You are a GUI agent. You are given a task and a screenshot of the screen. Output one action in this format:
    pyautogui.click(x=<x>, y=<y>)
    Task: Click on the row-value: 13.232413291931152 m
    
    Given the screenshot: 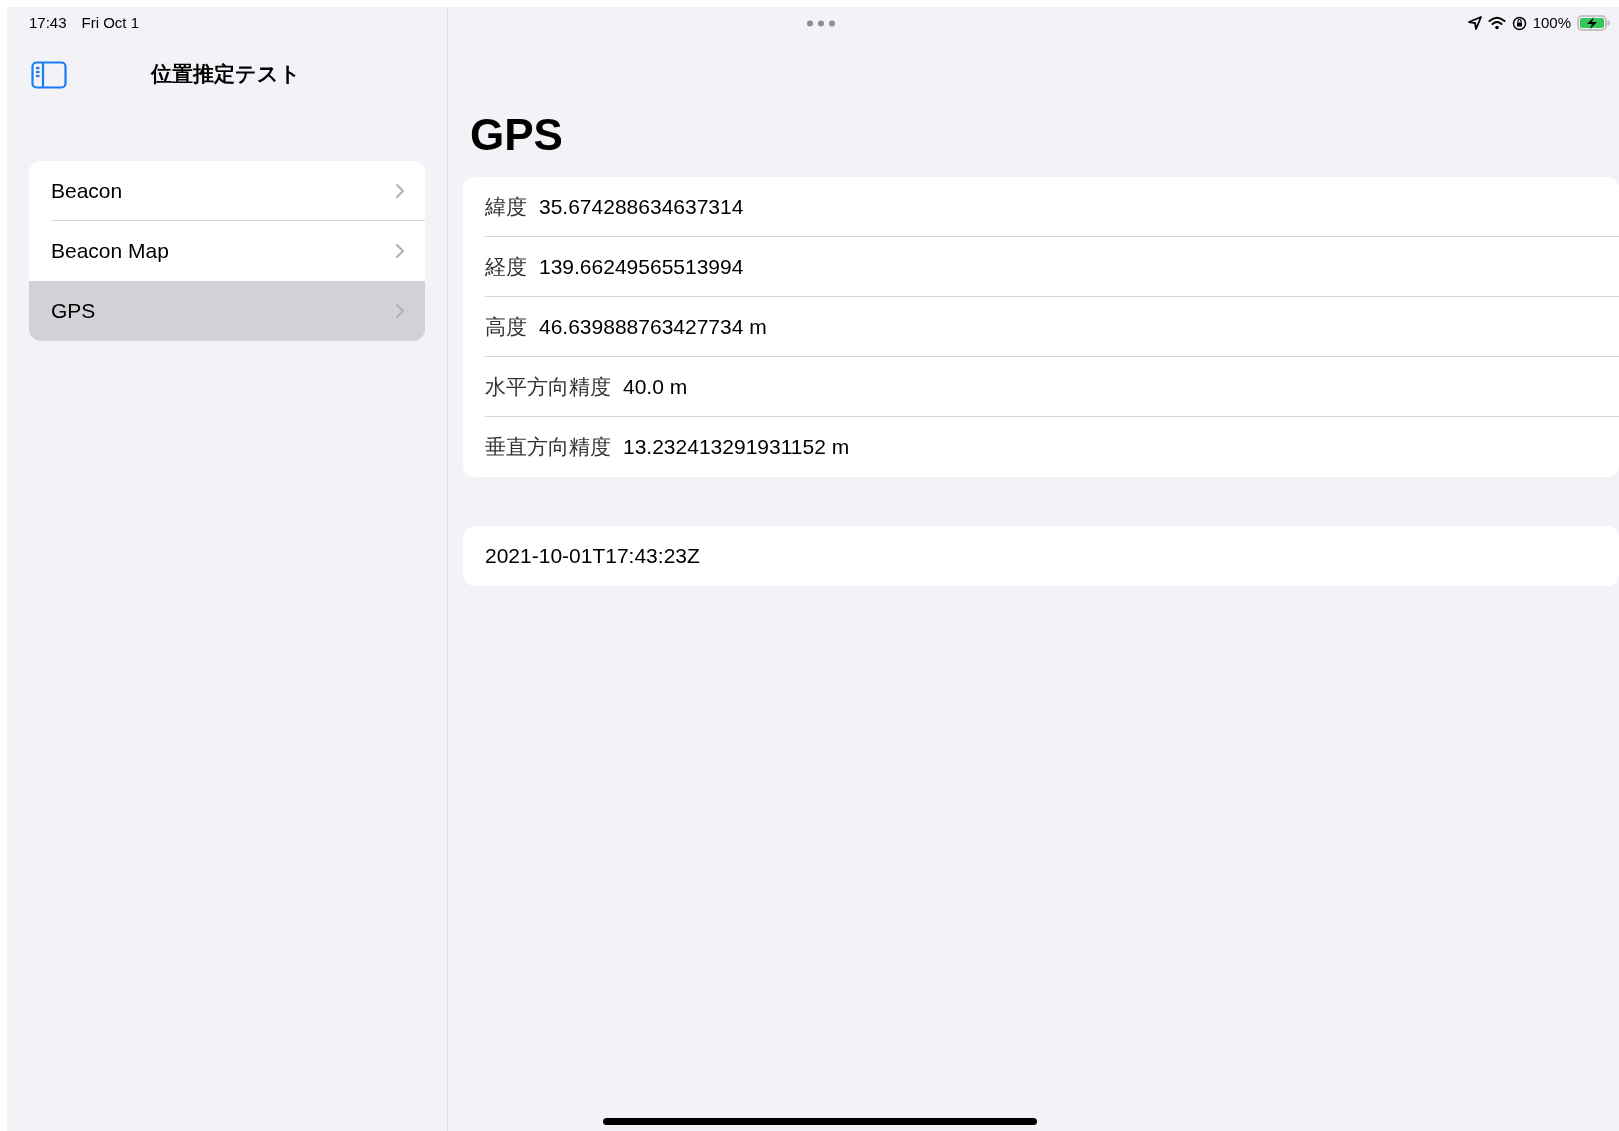 What is the action you would take?
    pyautogui.click(x=736, y=447)
    